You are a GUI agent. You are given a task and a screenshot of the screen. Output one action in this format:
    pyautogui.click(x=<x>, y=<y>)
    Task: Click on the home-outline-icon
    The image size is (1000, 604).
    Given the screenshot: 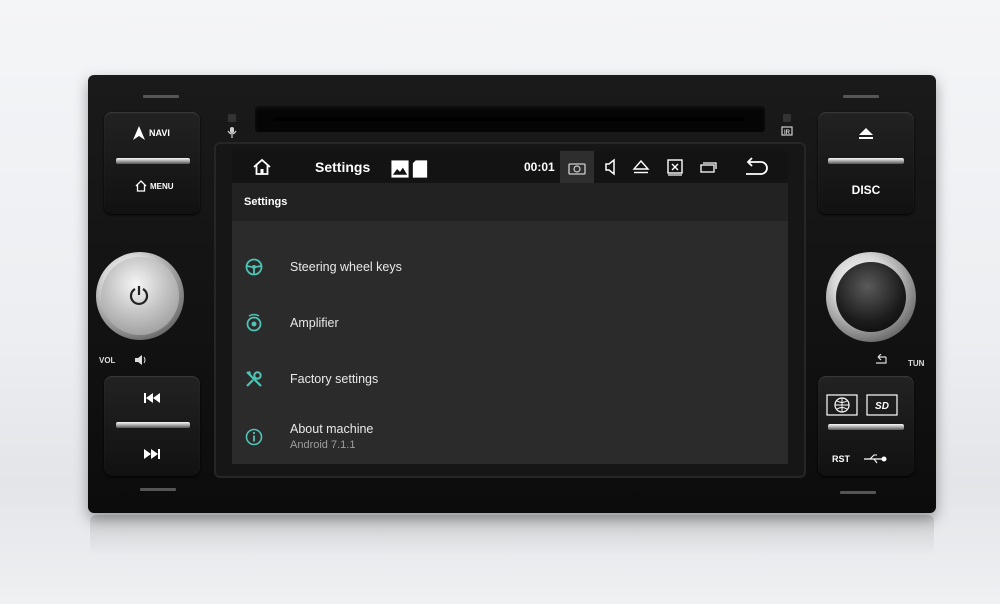 What is the action you would take?
    pyautogui.click(x=141, y=186)
    